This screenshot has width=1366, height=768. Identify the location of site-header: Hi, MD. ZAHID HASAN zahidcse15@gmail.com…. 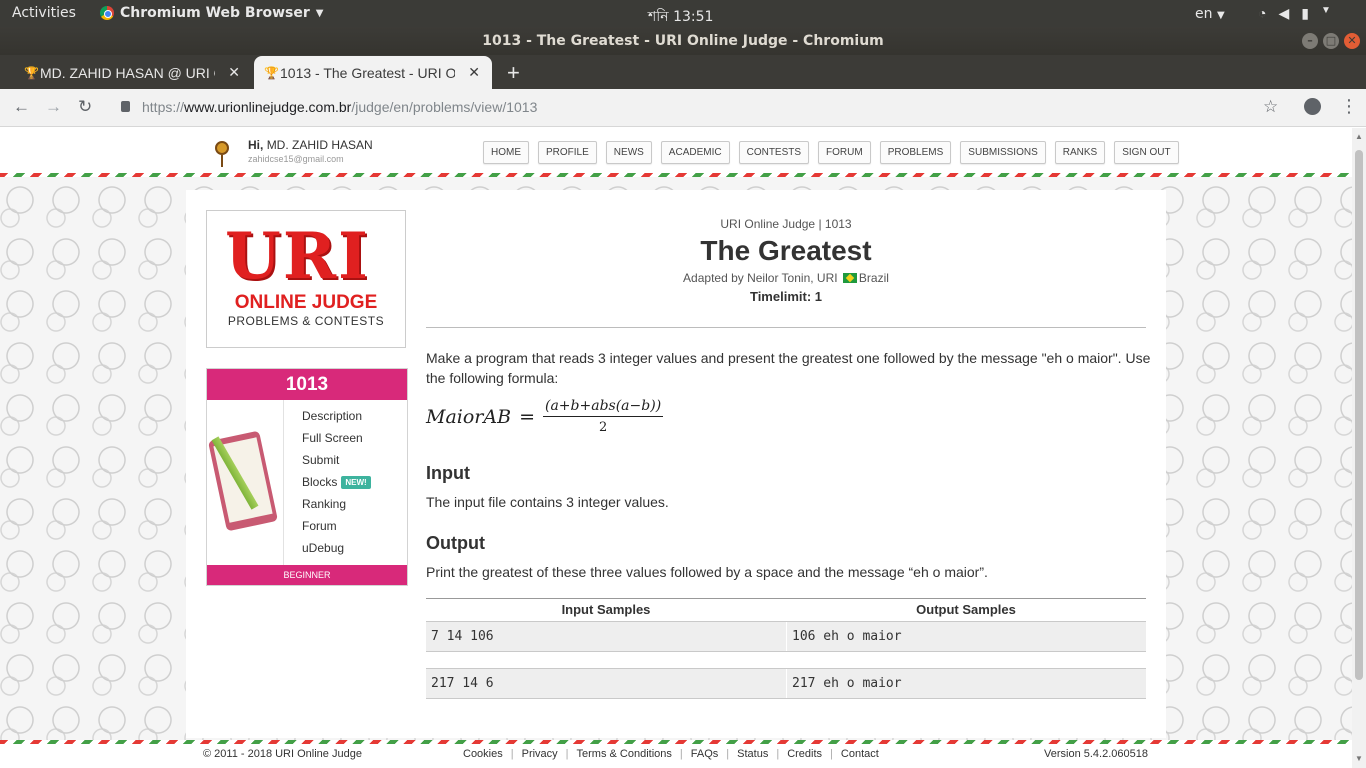
(676, 150).